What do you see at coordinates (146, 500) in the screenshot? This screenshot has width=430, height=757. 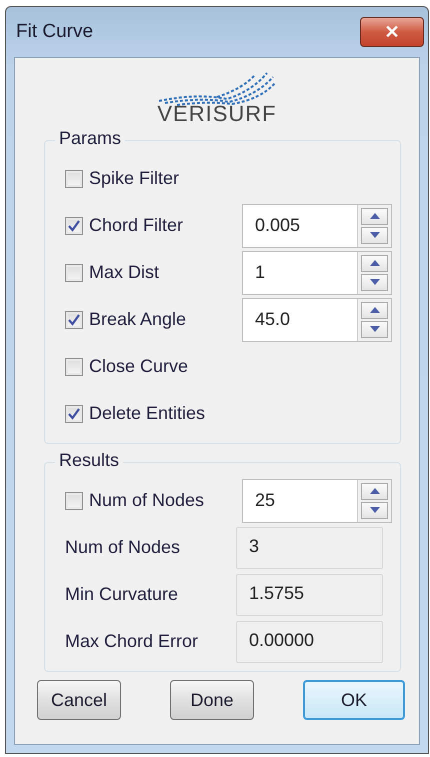 I see `checkbox-label: Num of Nodes` at bounding box center [146, 500].